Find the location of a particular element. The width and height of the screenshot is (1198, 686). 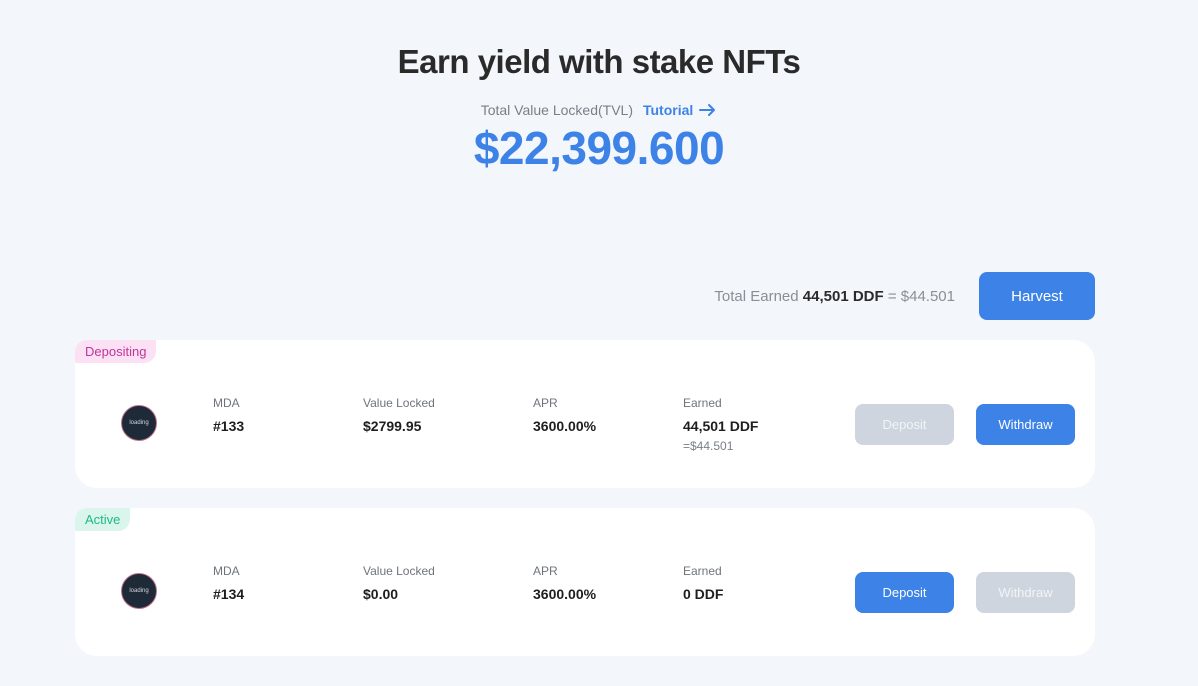

value-locked-column: Value Locked $2799.95 is located at coordinates (399, 415).